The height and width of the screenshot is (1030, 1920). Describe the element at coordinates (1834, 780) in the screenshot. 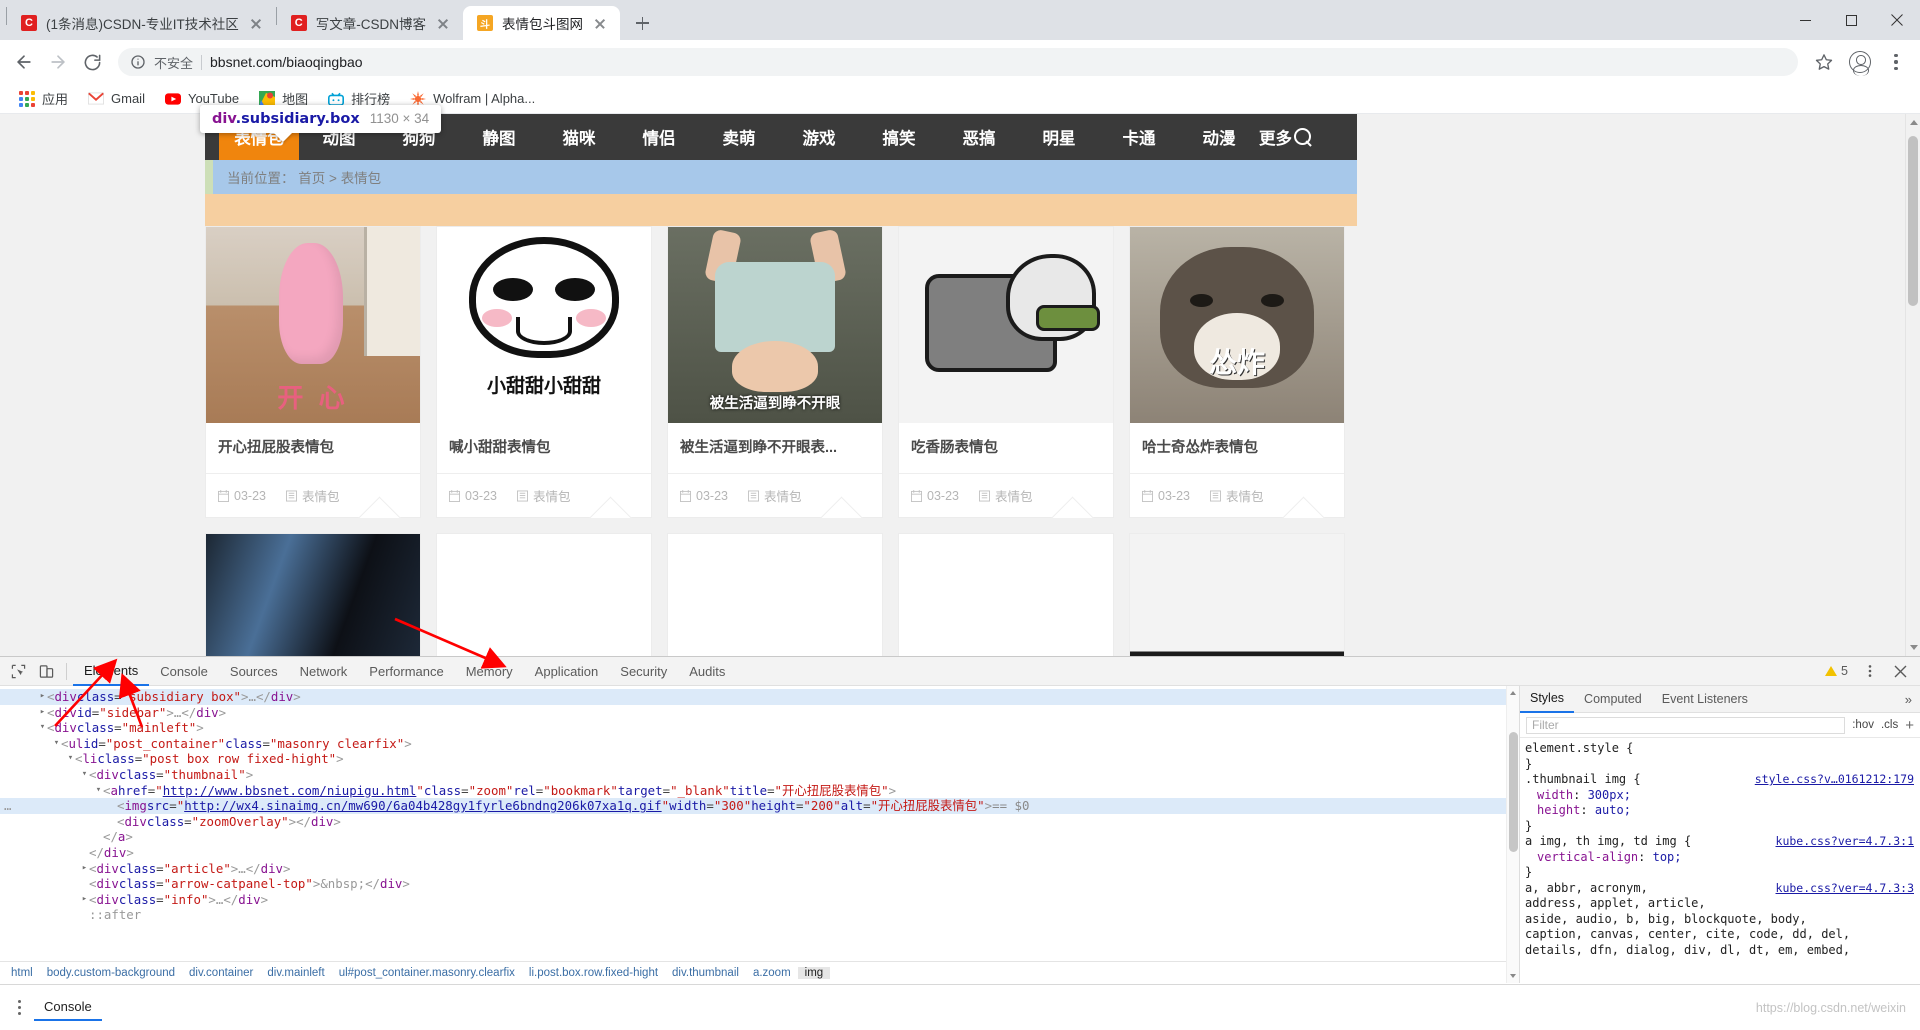

I see `style-rule-source-link: style.css?v…0161212:179` at that location.